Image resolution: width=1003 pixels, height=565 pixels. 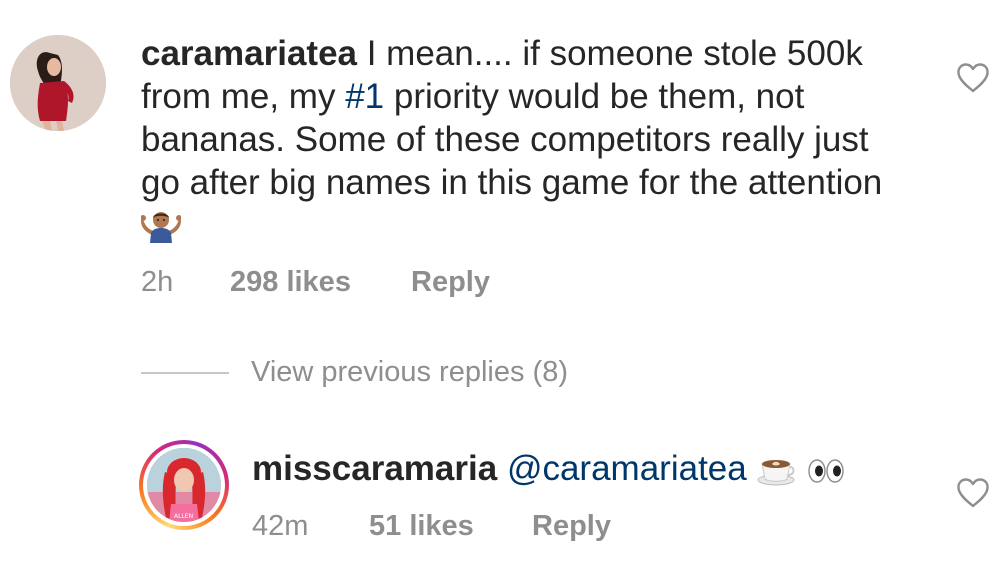 What do you see at coordinates (157, 282) in the screenshot?
I see `comment-timestamp: 2h` at bounding box center [157, 282].